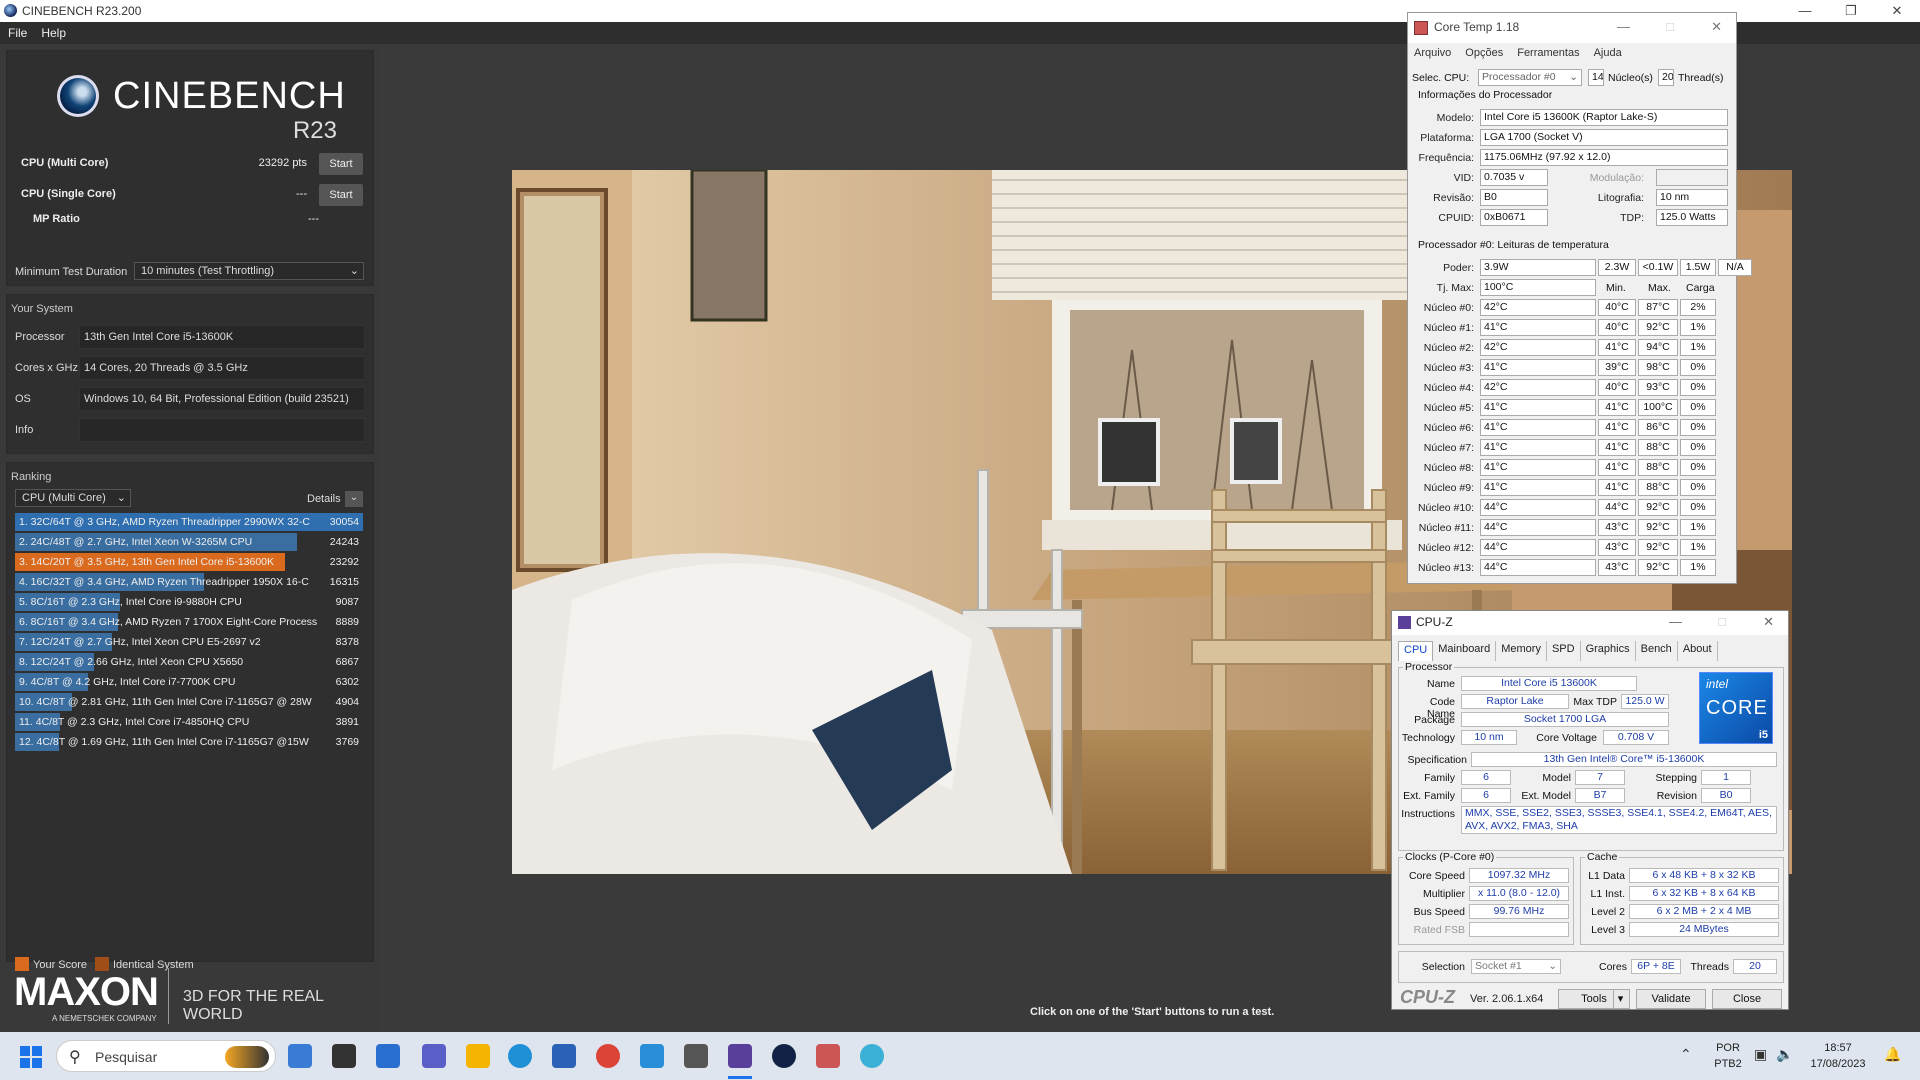  What do you see at coordinates (1670, 27) in the screenshot?
I see `coretemp-maximize-button: □` at bounding box center [1670, 27].